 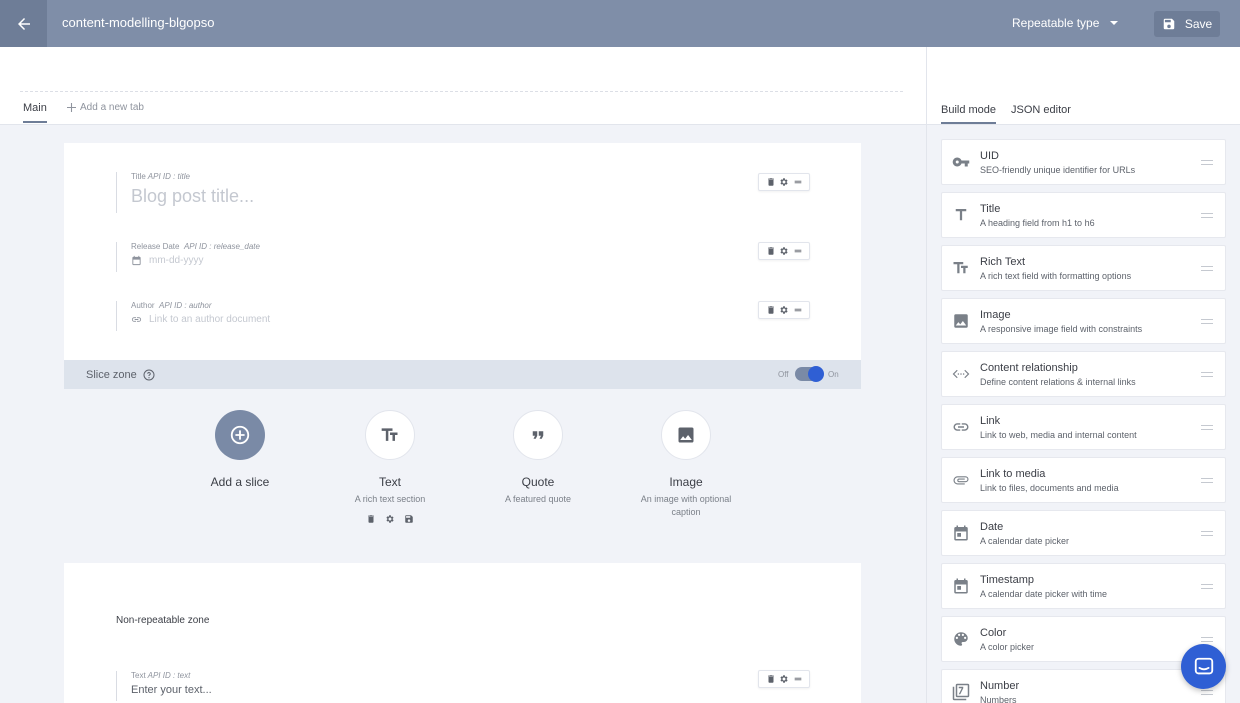 I want to click on field-item-desc: Link to files, documents and media, so click(x=1049, y=488).